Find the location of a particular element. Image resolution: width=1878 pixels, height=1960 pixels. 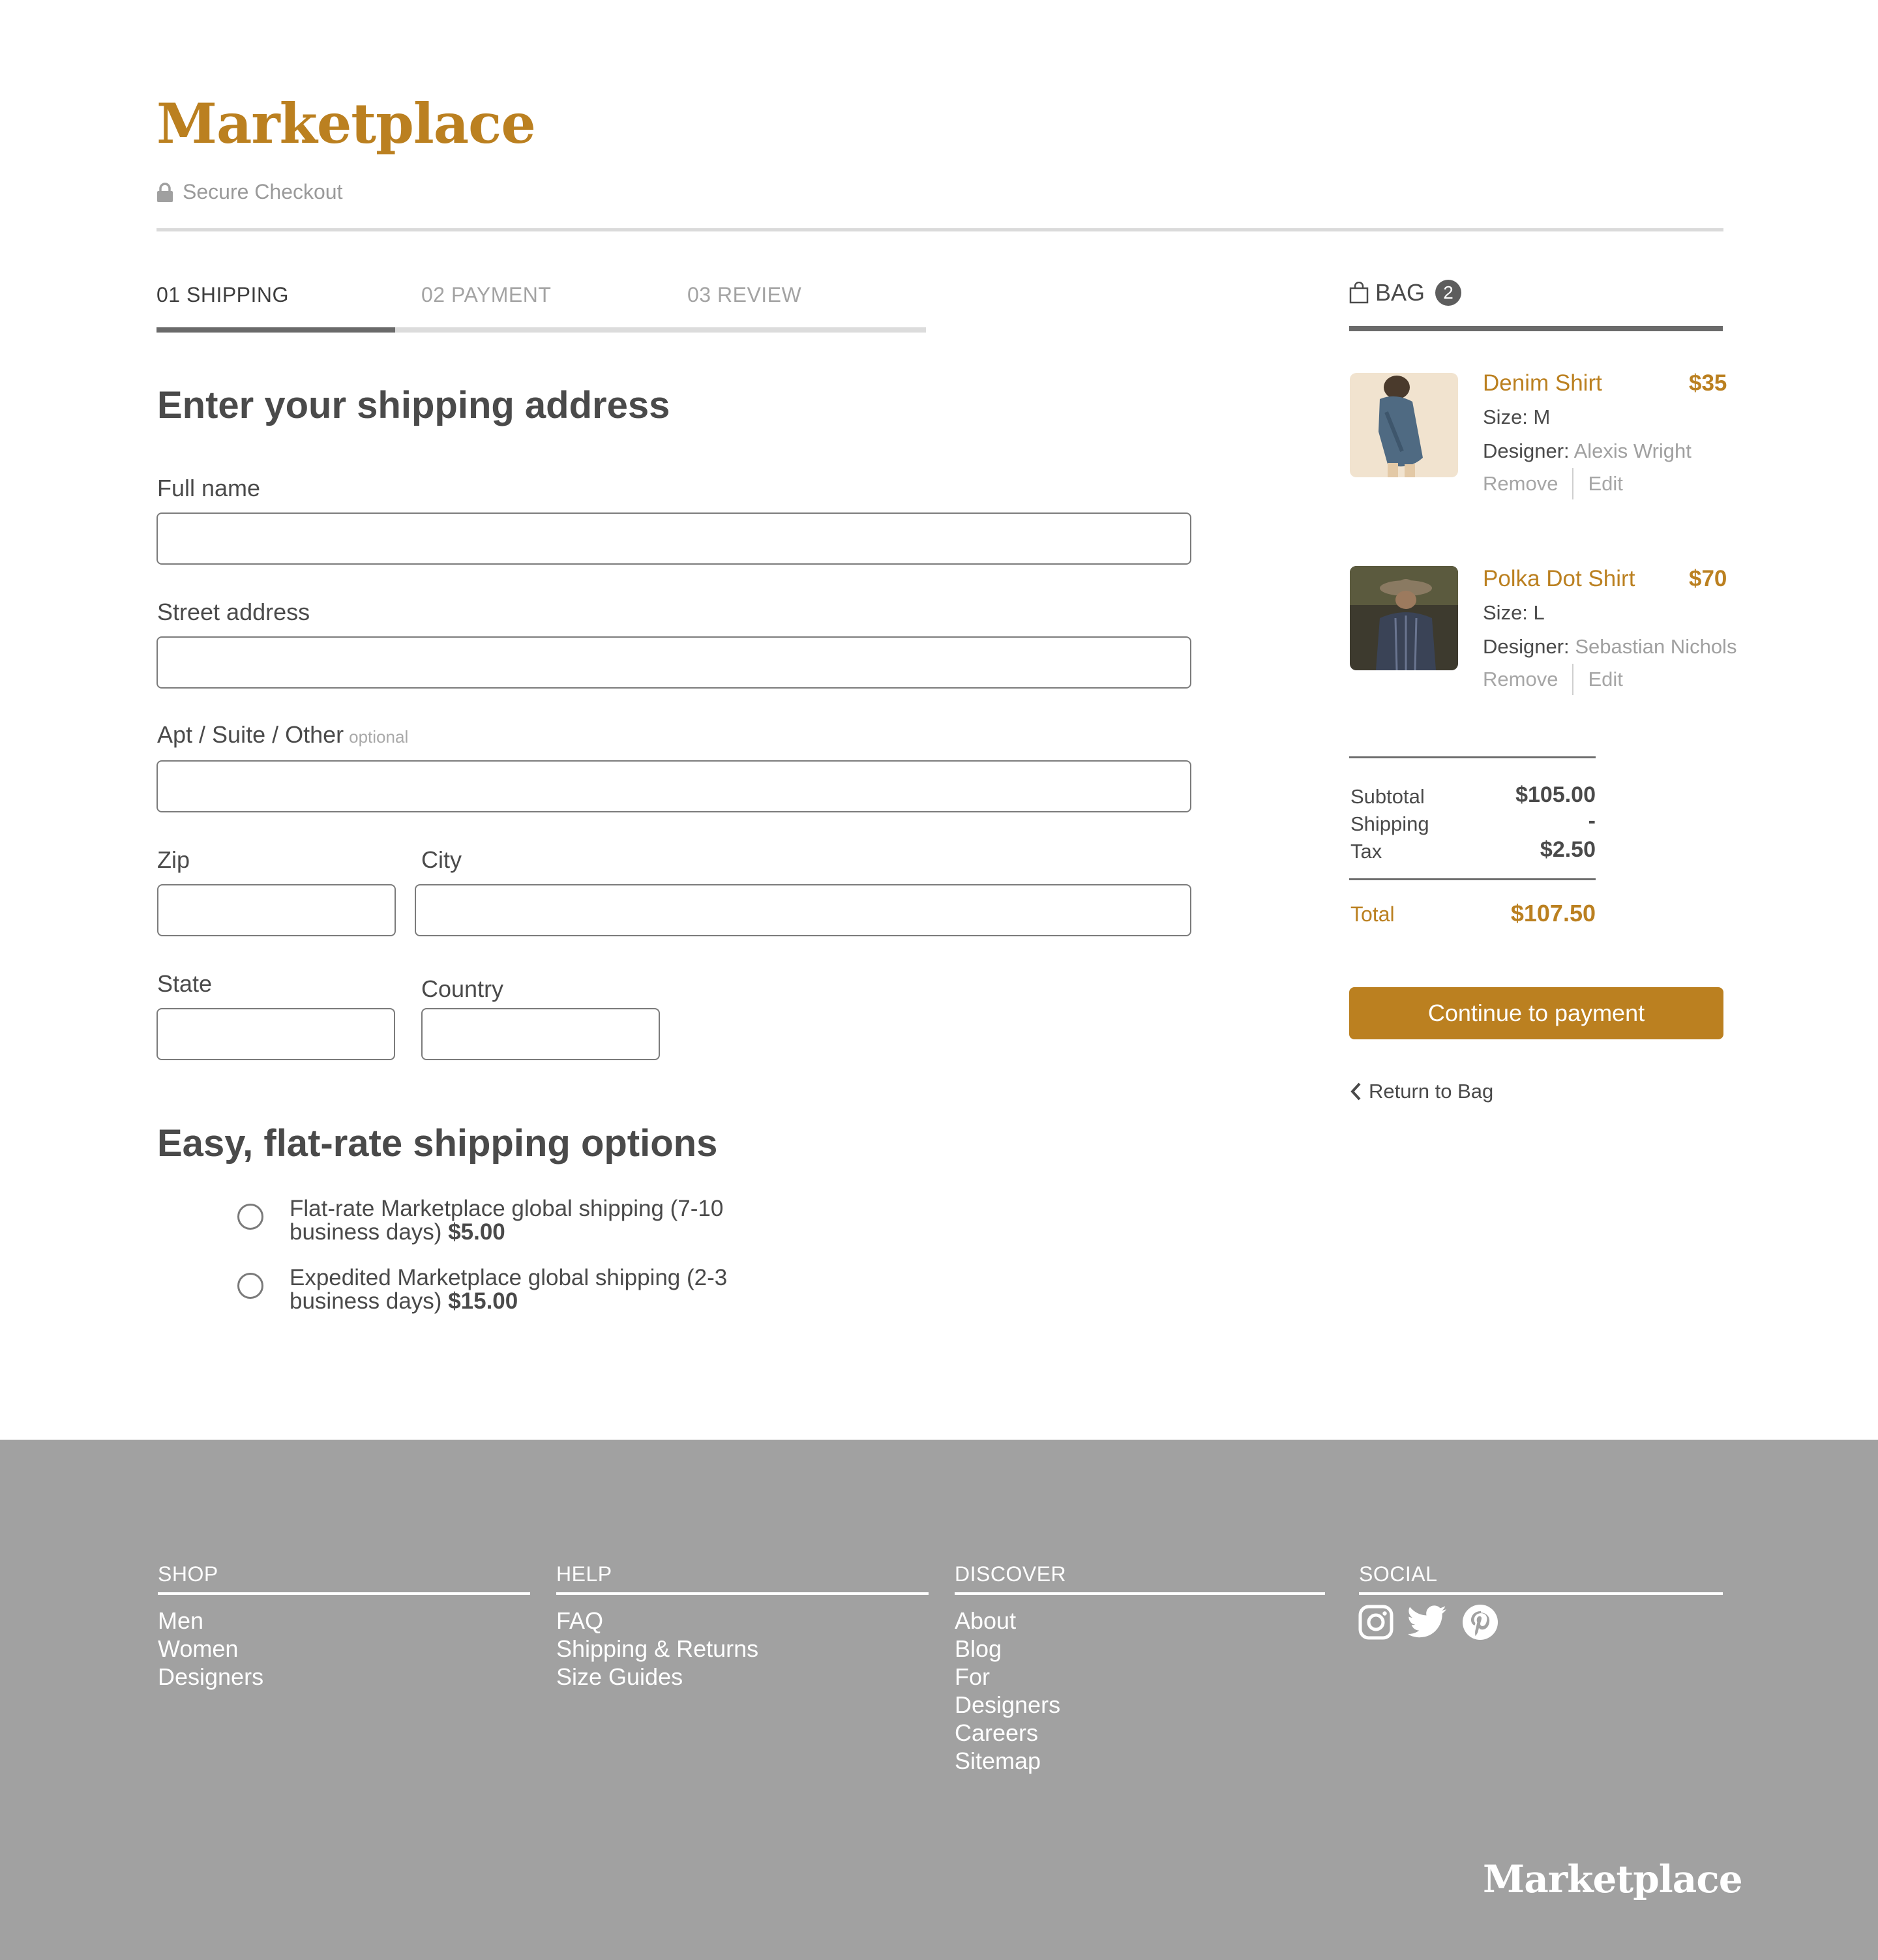

lock-icon is located at coordinates (165, 192).